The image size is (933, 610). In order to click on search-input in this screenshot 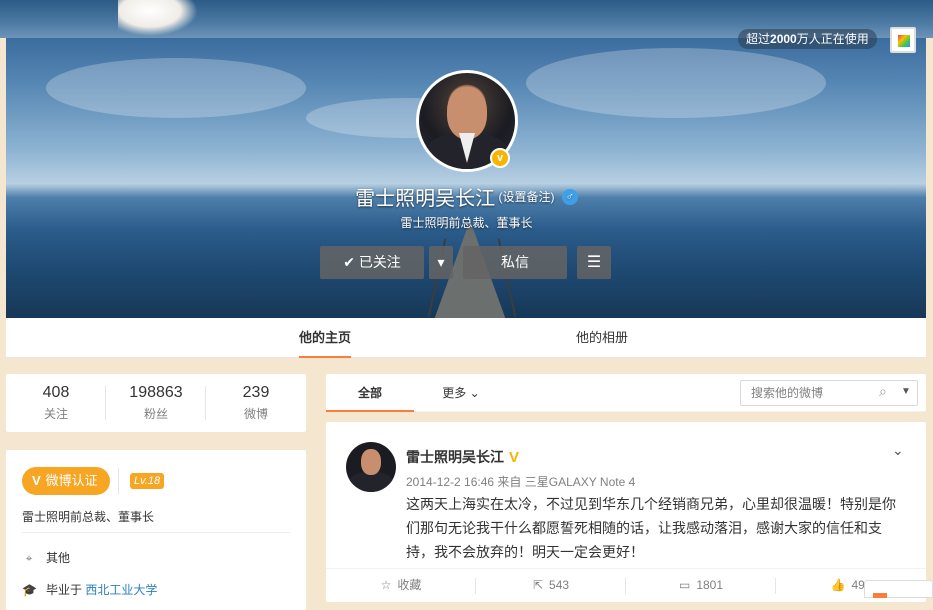, I will do `click(806, 393)`.